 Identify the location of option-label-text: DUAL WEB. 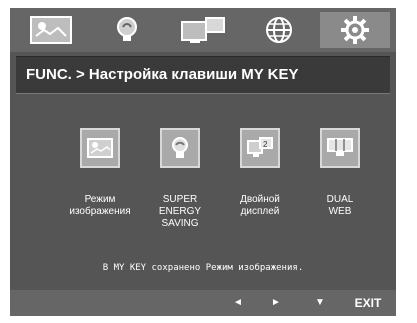
(340, 205).